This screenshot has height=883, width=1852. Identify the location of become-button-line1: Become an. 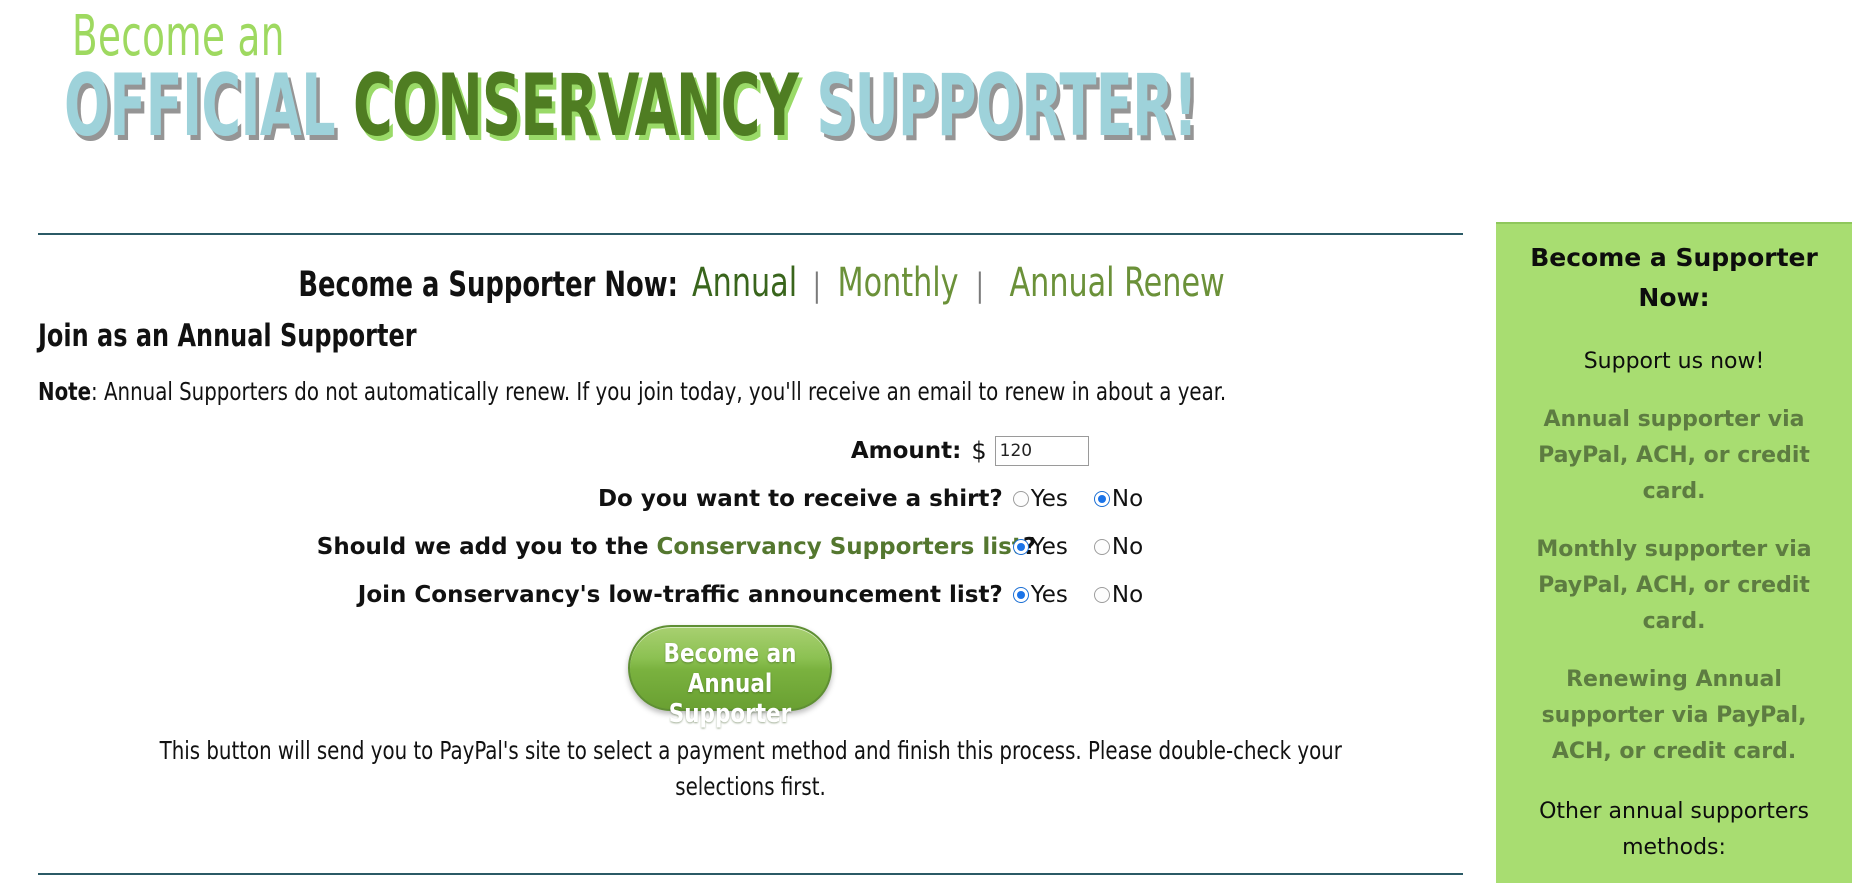
(730, 654).